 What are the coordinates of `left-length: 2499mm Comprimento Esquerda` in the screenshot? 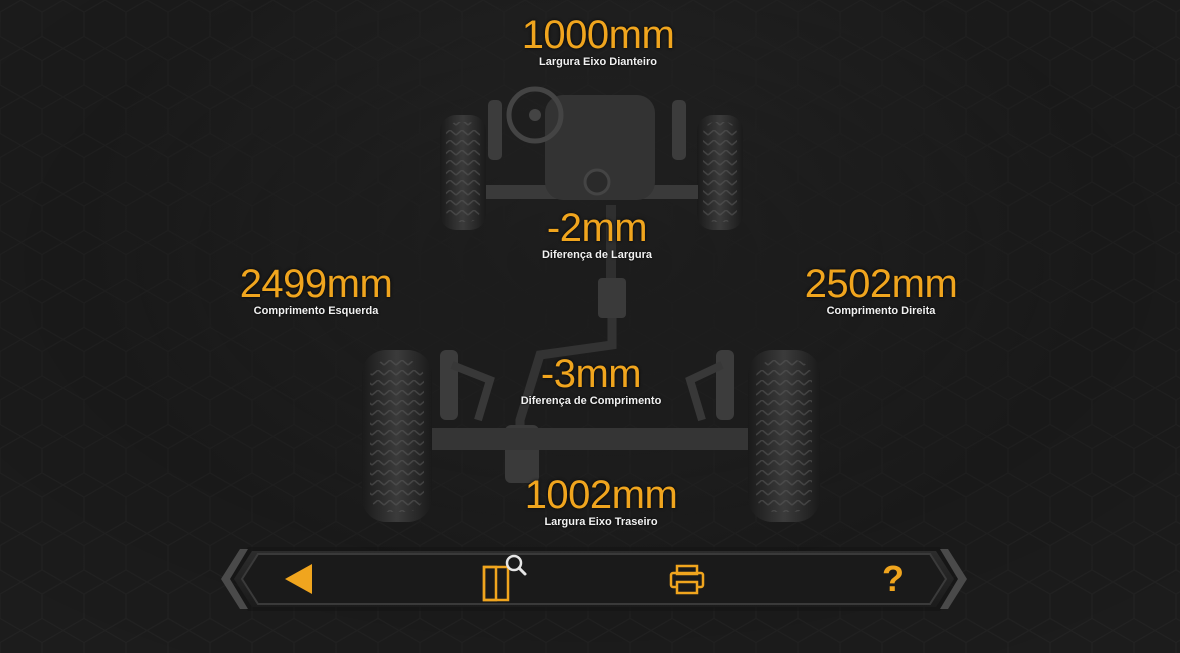 It's located at (316, 291).